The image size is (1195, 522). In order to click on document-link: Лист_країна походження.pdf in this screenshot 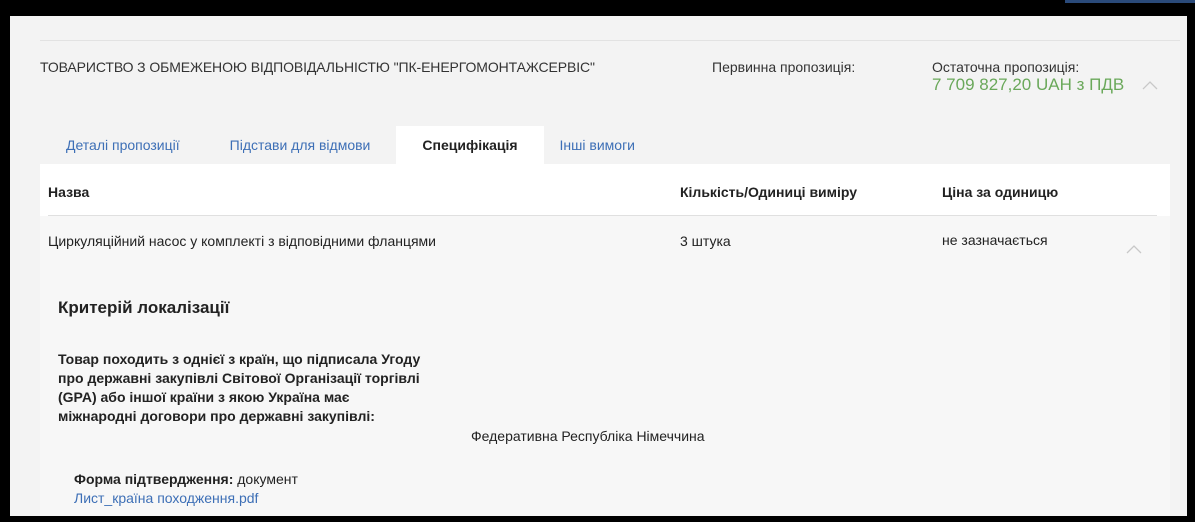, I will do `click(166, 498)`.